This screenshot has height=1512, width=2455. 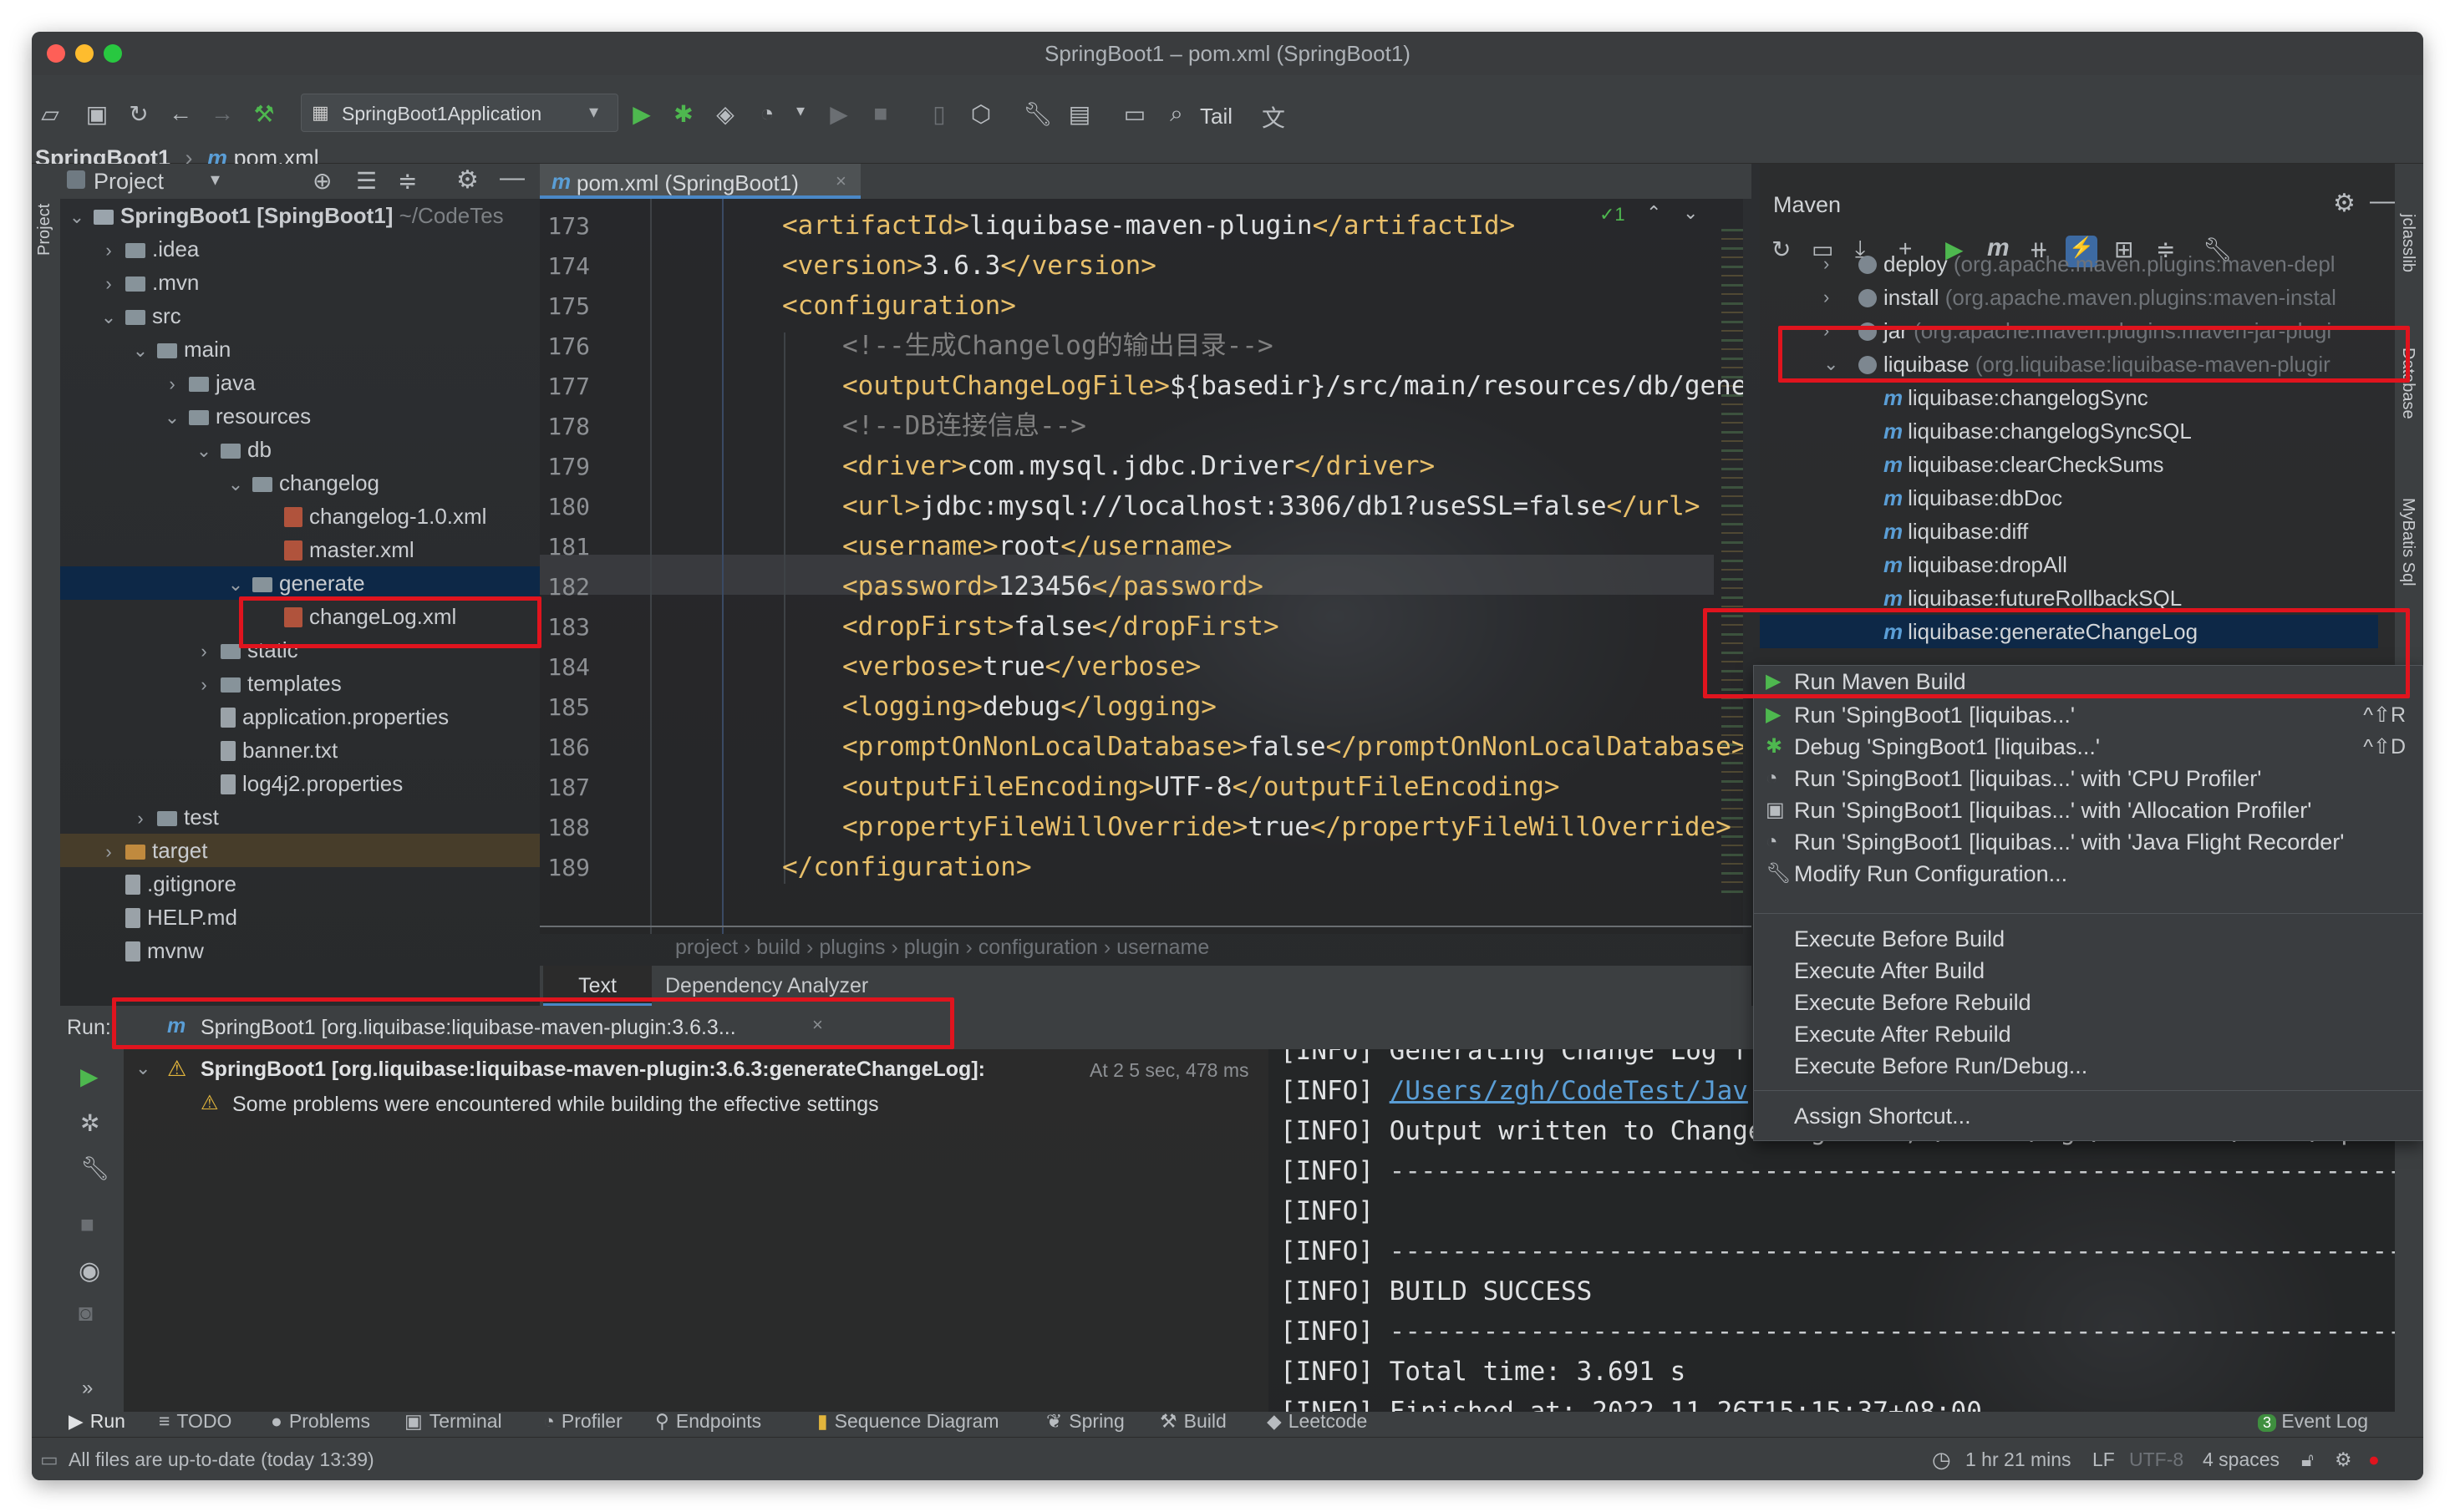 I want to click on vcs-icon: ⬡, so click(x=981, y=114).